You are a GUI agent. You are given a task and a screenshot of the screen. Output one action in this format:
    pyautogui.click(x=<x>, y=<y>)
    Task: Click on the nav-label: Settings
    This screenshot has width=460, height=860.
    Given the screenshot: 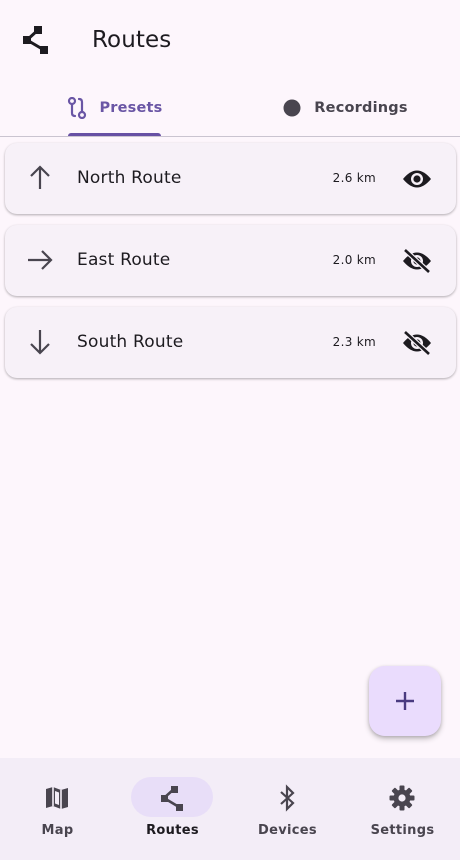 What is the action you would take?
    pyautogui.click(x=402, y=830)
    